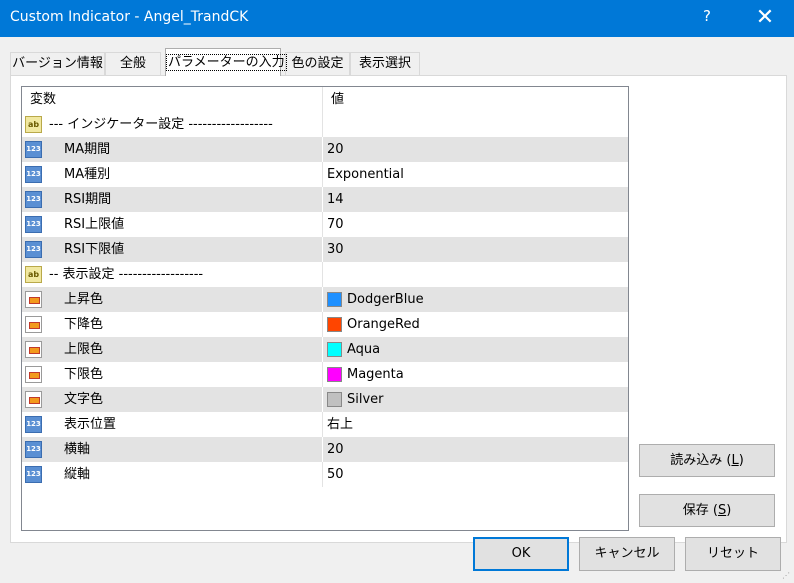 The image size is (794, 583). Describe the element at coordinates (94, 224) in the screenshot. I see `variable-label: RSI上限値` at that location.